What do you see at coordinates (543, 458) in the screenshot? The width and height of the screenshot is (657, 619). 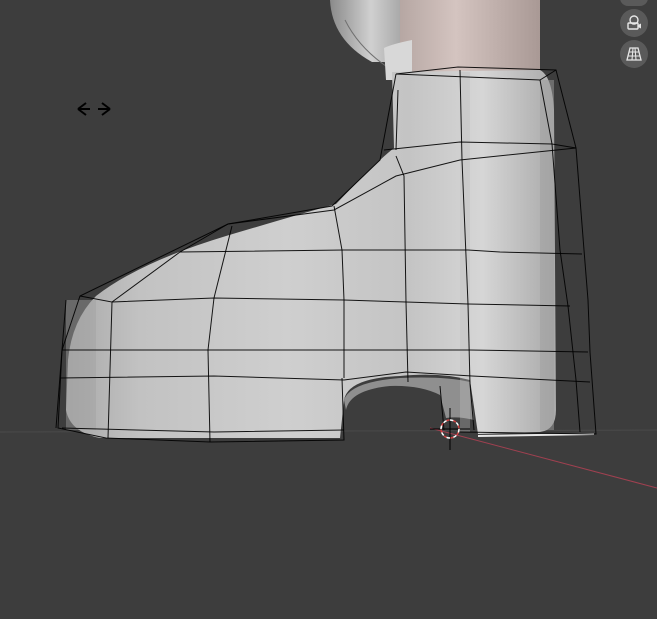 I see `x-axis-line` at bounding box center [543, 458].